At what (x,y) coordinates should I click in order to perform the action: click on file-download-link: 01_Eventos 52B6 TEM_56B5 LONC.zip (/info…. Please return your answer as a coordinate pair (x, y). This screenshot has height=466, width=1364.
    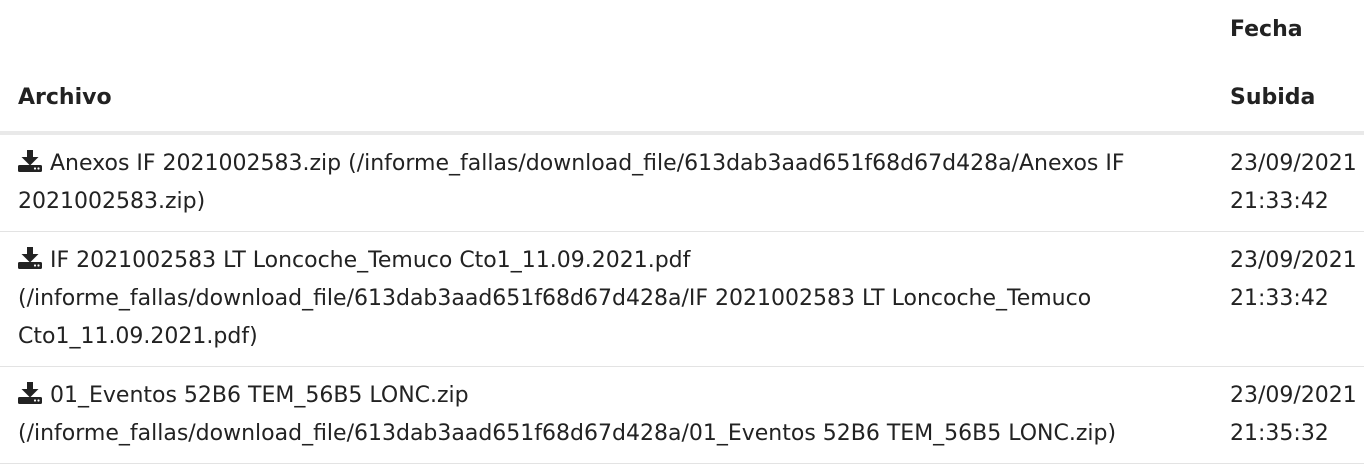
    Looking at the image, I should click on (567, 414).